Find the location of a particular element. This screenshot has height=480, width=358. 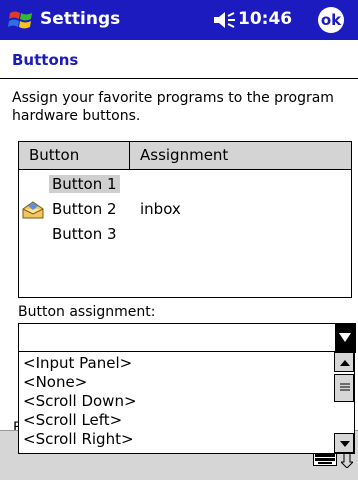

button-name: Button 3 is located at coordinates (84, 234).